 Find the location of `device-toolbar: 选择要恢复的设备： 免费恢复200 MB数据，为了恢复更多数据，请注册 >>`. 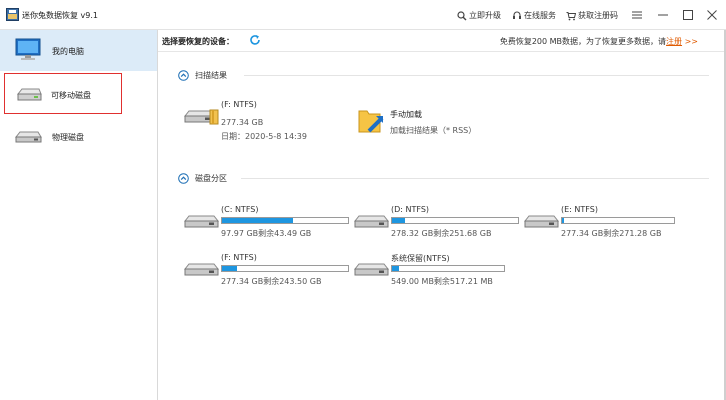

device-toolbar: 选择要恢复的设备： 免费恢复200 MB数据，为了恢复更多数据，请注册 >> is located at coordinates (442, 41).